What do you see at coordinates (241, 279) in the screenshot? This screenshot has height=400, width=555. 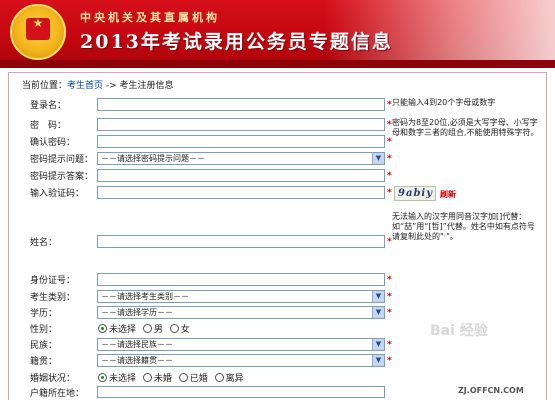 I see `idcard-input` at bounding box center [241, 279].